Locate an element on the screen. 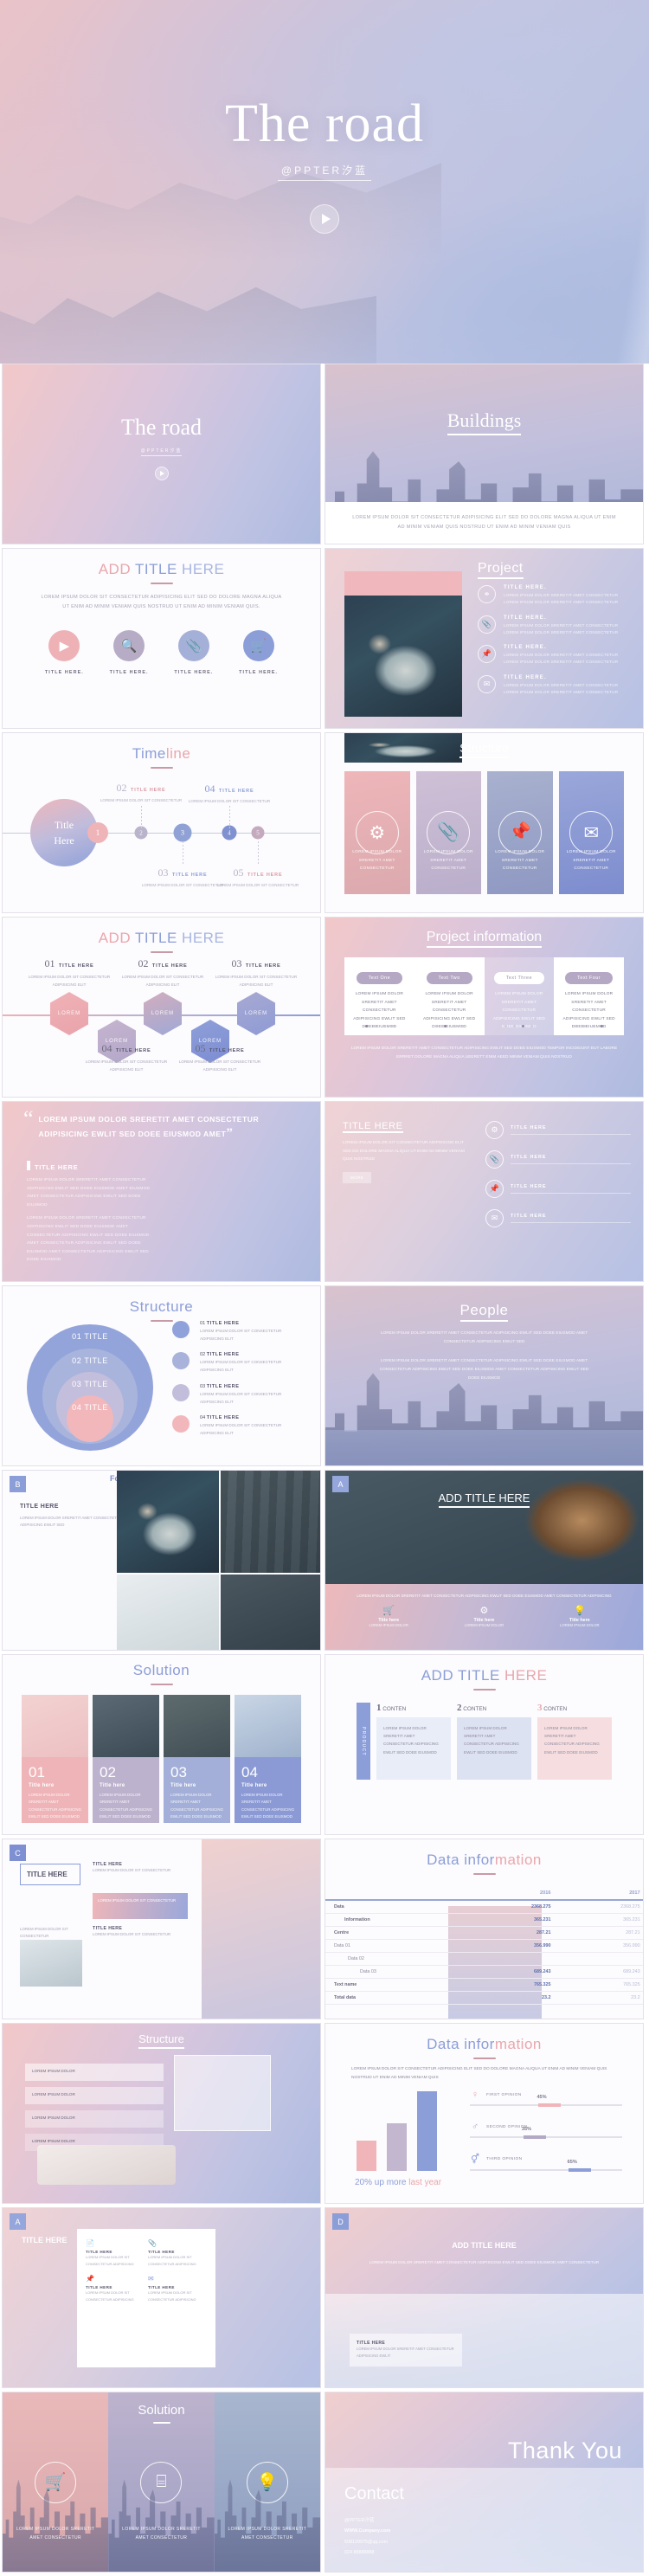 The image size is (649, 2576). icon-circle-item: ▶ TITLE HERE. is located at coordinates (64, 652).